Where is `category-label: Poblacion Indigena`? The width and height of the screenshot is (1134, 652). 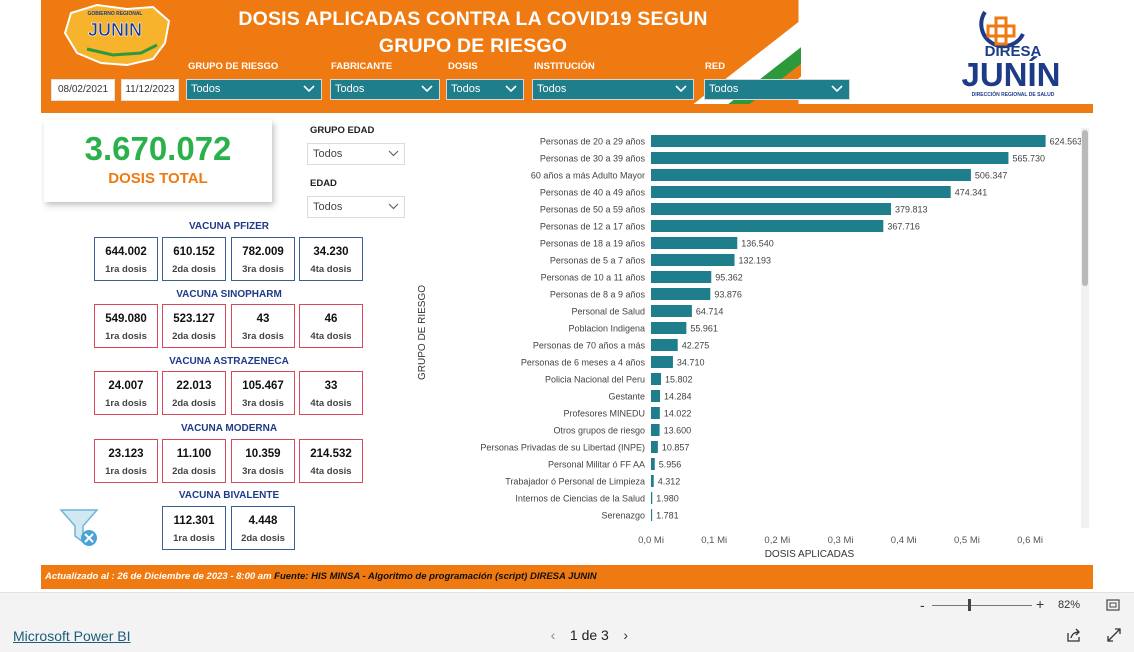
category-label: Poblacion Indigena is located at coordinates (606, 329).